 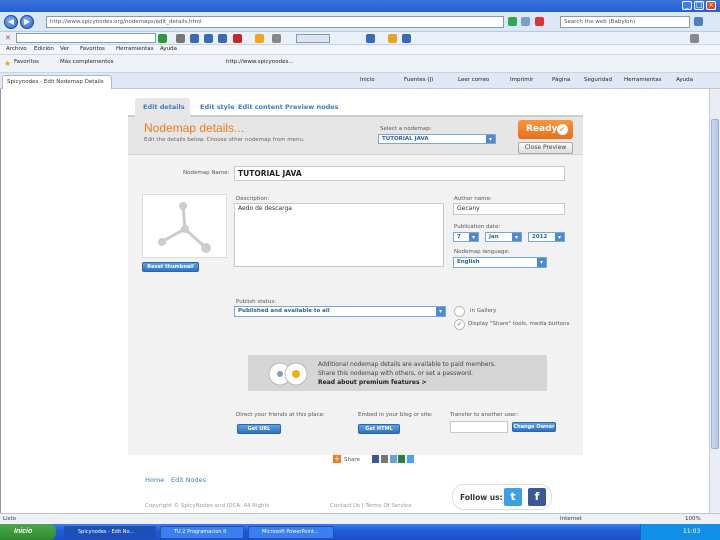 What do you see at coordinates (340, 311) in the screenshot?
I see `publish-status-select: Published and available to all ▾` at bounding box center [340, 311].